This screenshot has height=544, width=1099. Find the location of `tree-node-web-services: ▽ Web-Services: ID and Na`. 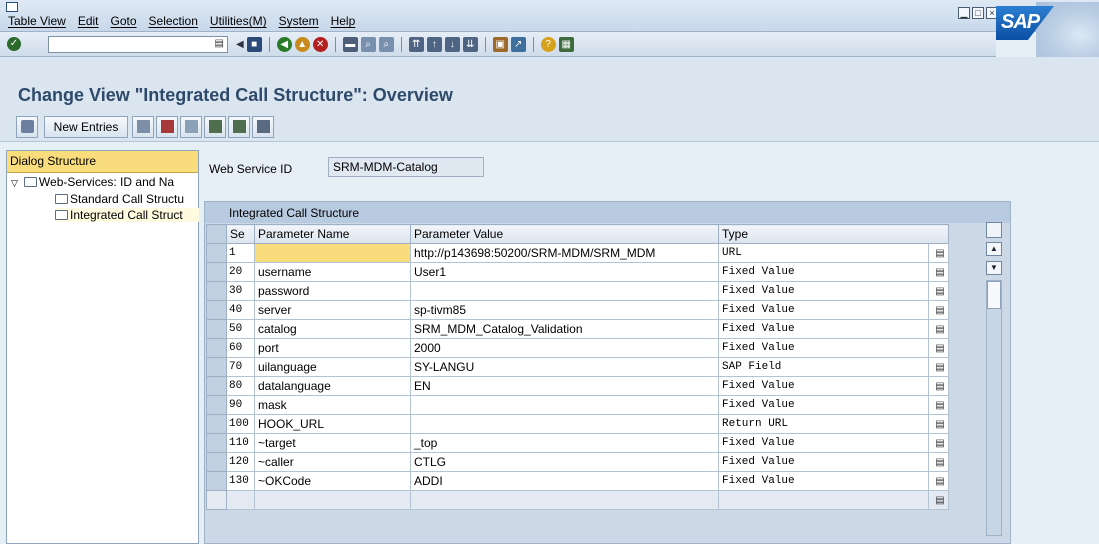

tree-node-web-services: ▽ Web-Services: ID and Na is located at coordinates (105, 182).